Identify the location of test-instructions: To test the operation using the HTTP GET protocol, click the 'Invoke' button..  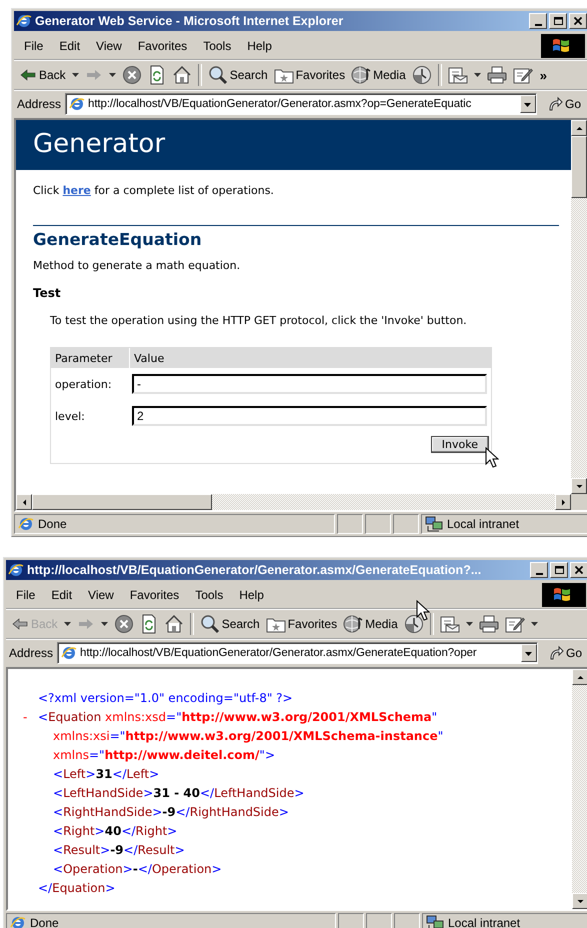
(259, 320).